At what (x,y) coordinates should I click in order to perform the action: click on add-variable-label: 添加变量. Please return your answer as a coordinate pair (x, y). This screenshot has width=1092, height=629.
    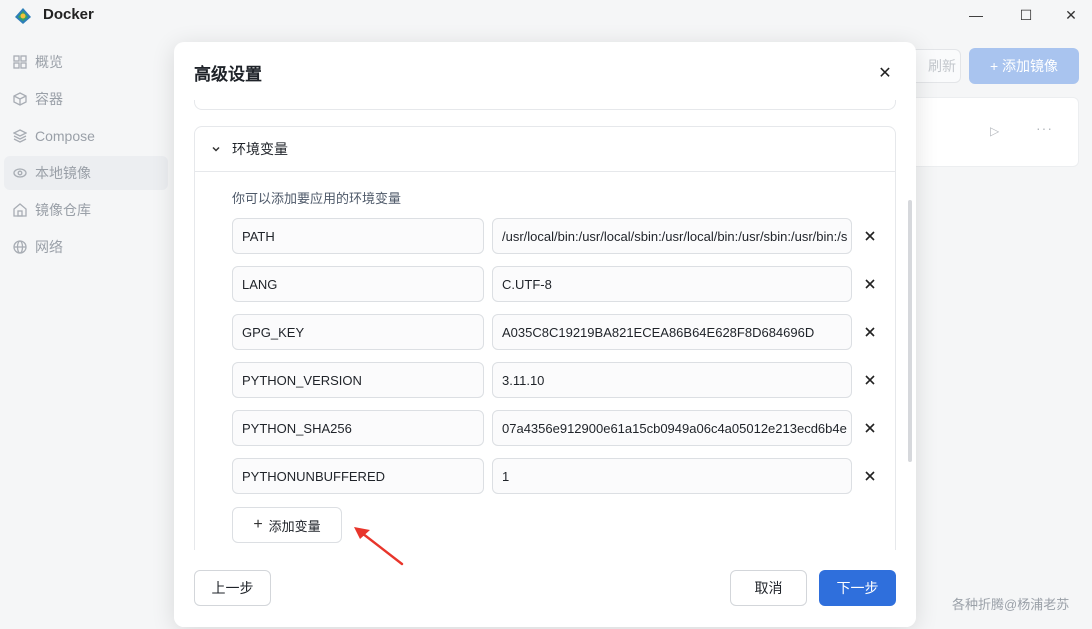
    Looking at the image, I should click on (294, 526).